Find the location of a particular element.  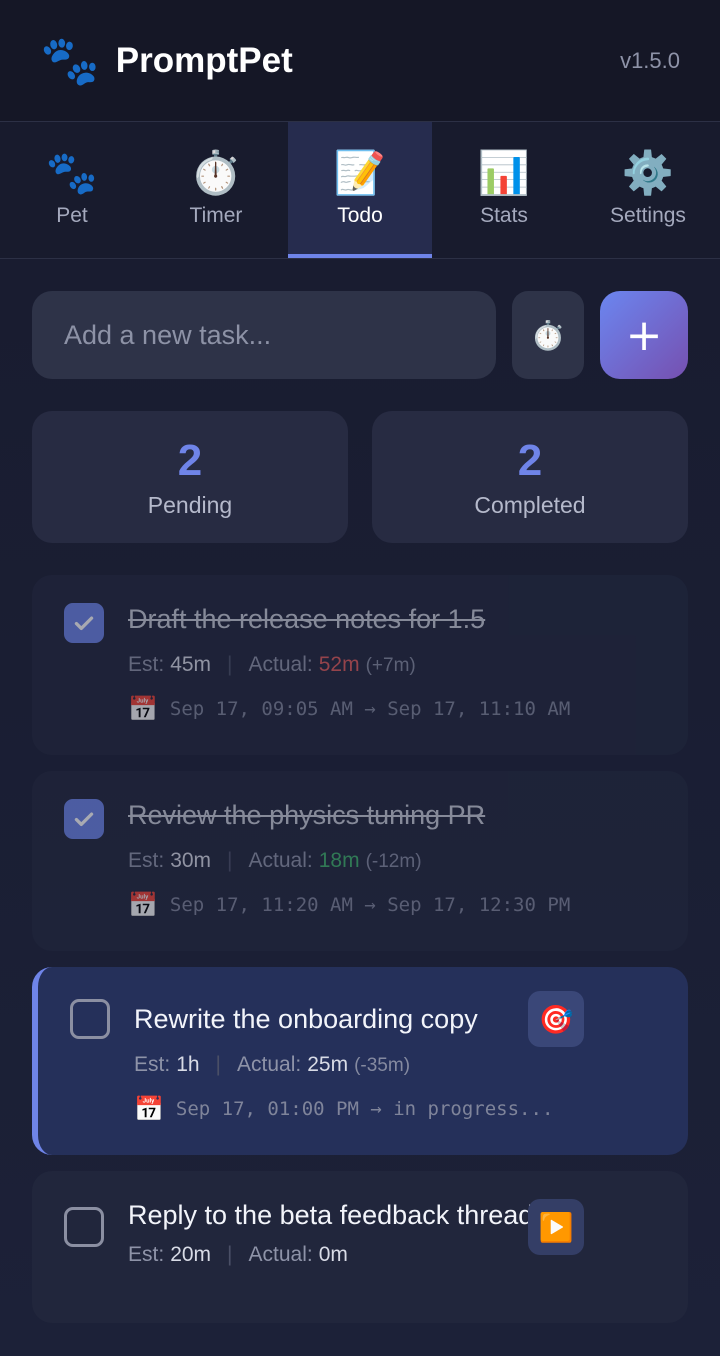

tab-label: Pet is located at coordinates (72, 215).